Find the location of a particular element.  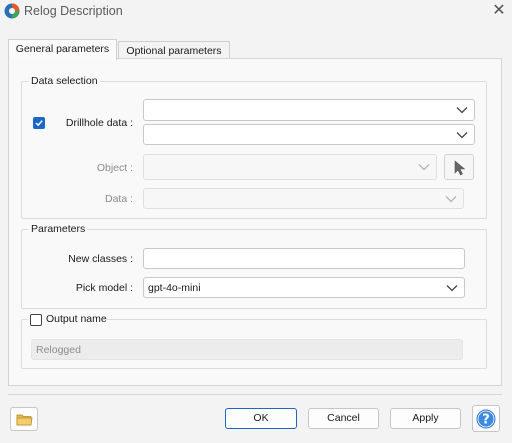

pick-model-select: gpt-4o-mini is located at coordinates (304, 287).